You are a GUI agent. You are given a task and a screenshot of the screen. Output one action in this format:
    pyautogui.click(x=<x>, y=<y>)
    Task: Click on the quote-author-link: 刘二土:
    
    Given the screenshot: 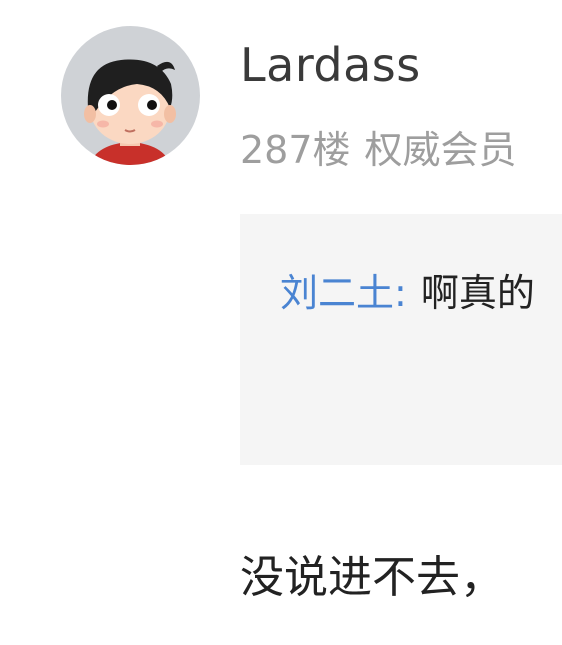 What is the action you would take?
    pyautogui.click(x=343, y=293)
    